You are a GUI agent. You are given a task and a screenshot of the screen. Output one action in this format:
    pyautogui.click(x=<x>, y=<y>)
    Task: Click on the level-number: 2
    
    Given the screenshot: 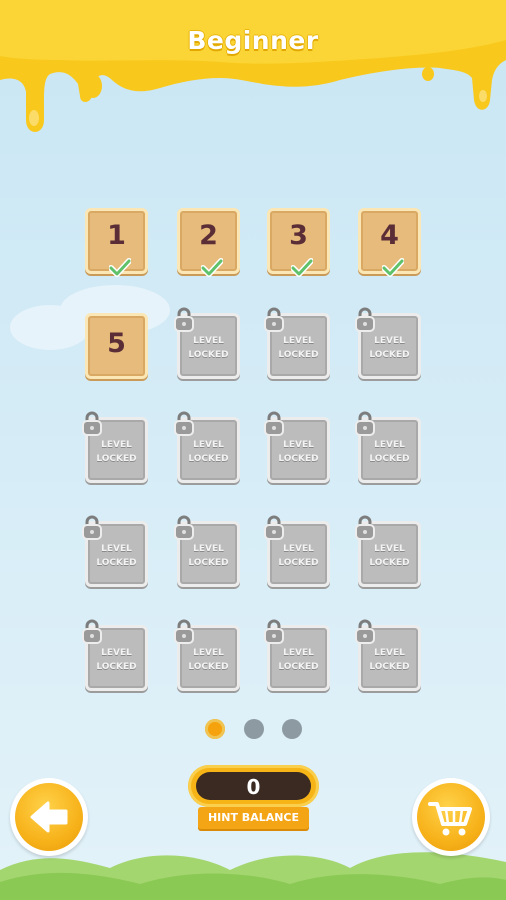 What is the action you would take?
    pyautogui.click(x=208, y=235)
    